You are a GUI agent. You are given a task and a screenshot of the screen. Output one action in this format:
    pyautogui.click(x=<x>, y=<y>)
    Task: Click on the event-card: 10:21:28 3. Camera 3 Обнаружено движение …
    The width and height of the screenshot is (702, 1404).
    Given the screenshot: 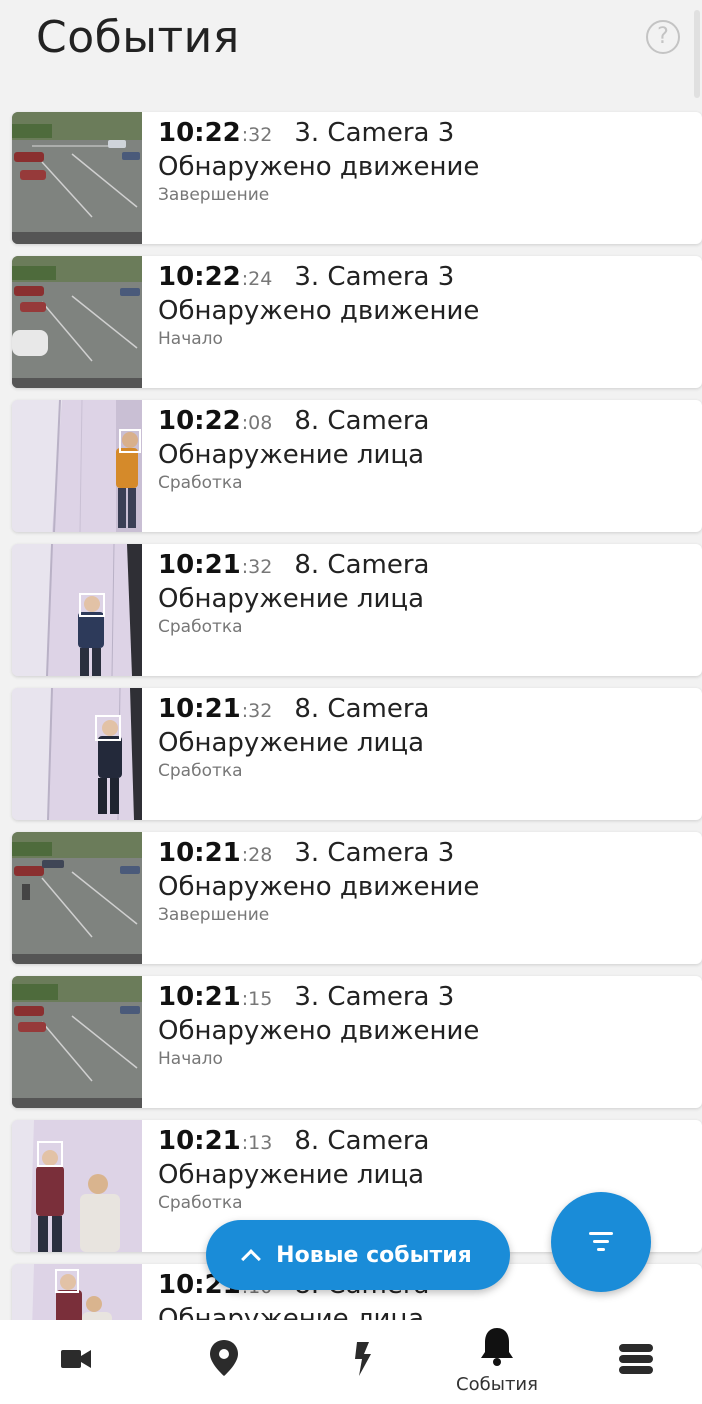 What is the action you would take?
    pyautogui.click(x=357, y=898)
    